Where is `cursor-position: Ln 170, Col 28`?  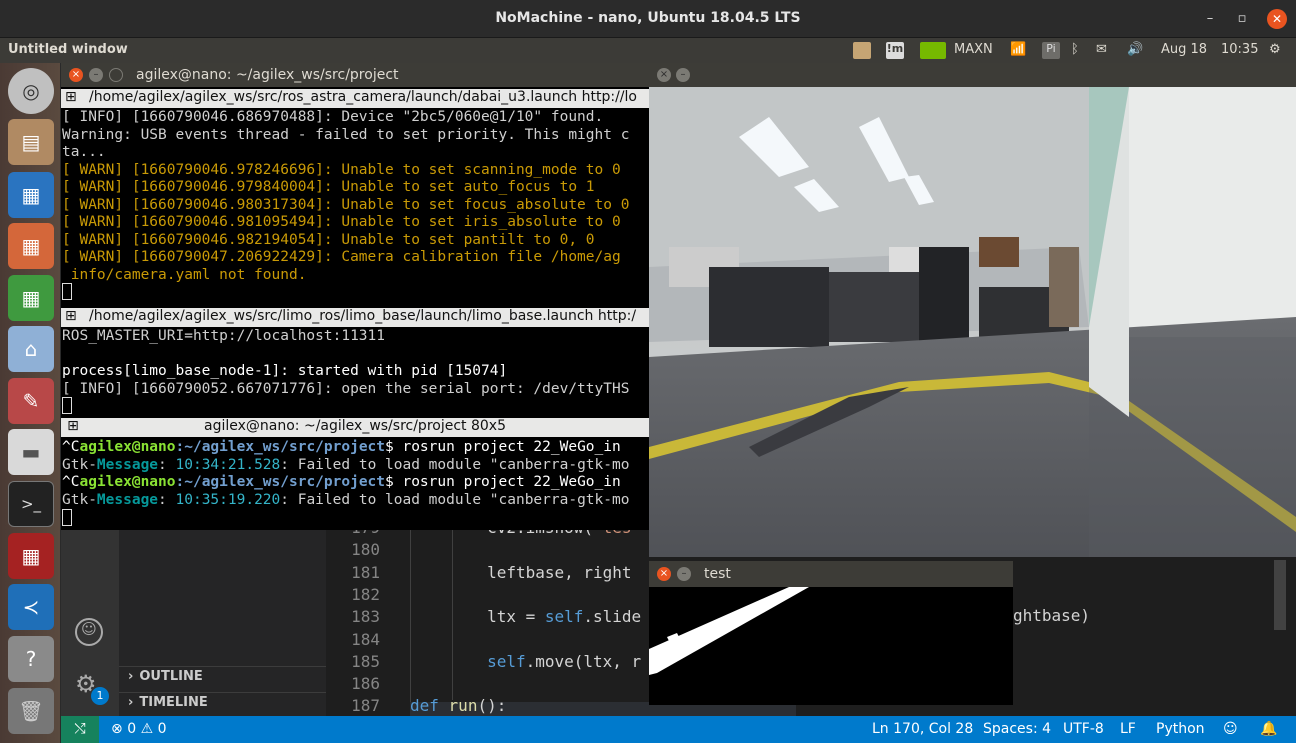 cursor-position: Ln 170, Col 28 is located at coordinates (922, 729).